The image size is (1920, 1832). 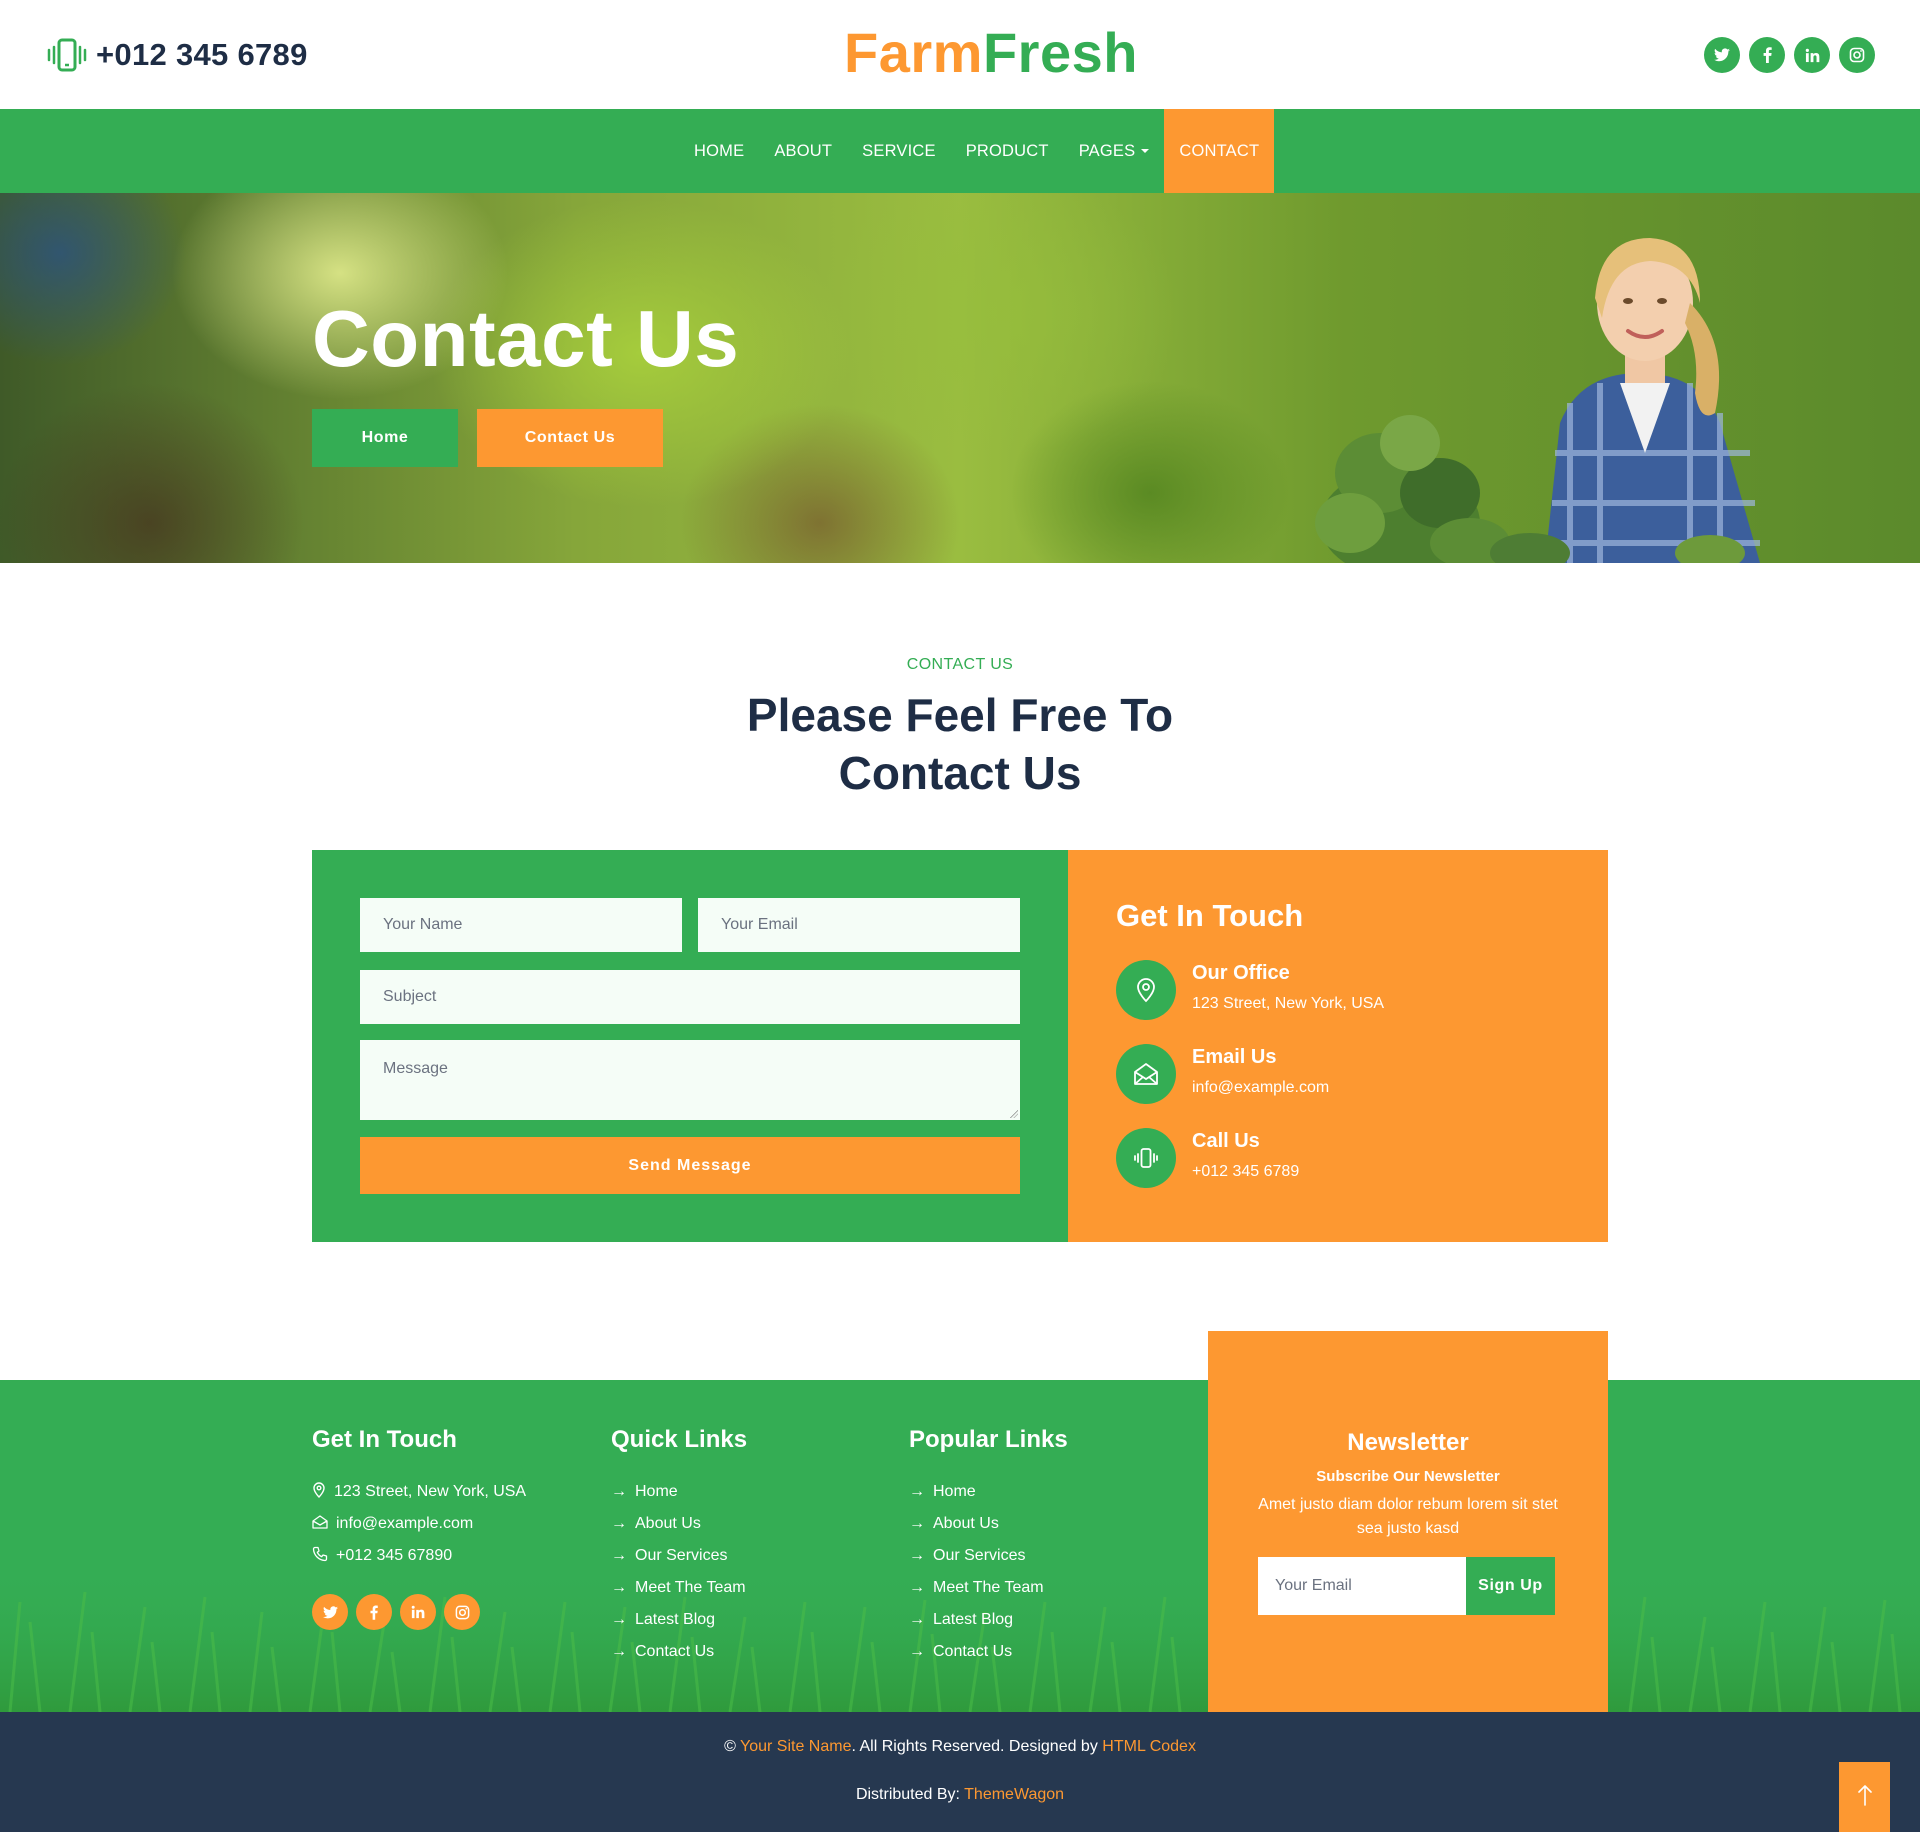 I want to click on popular-link-label: Latest Blog, so click(x=973, y=1619).